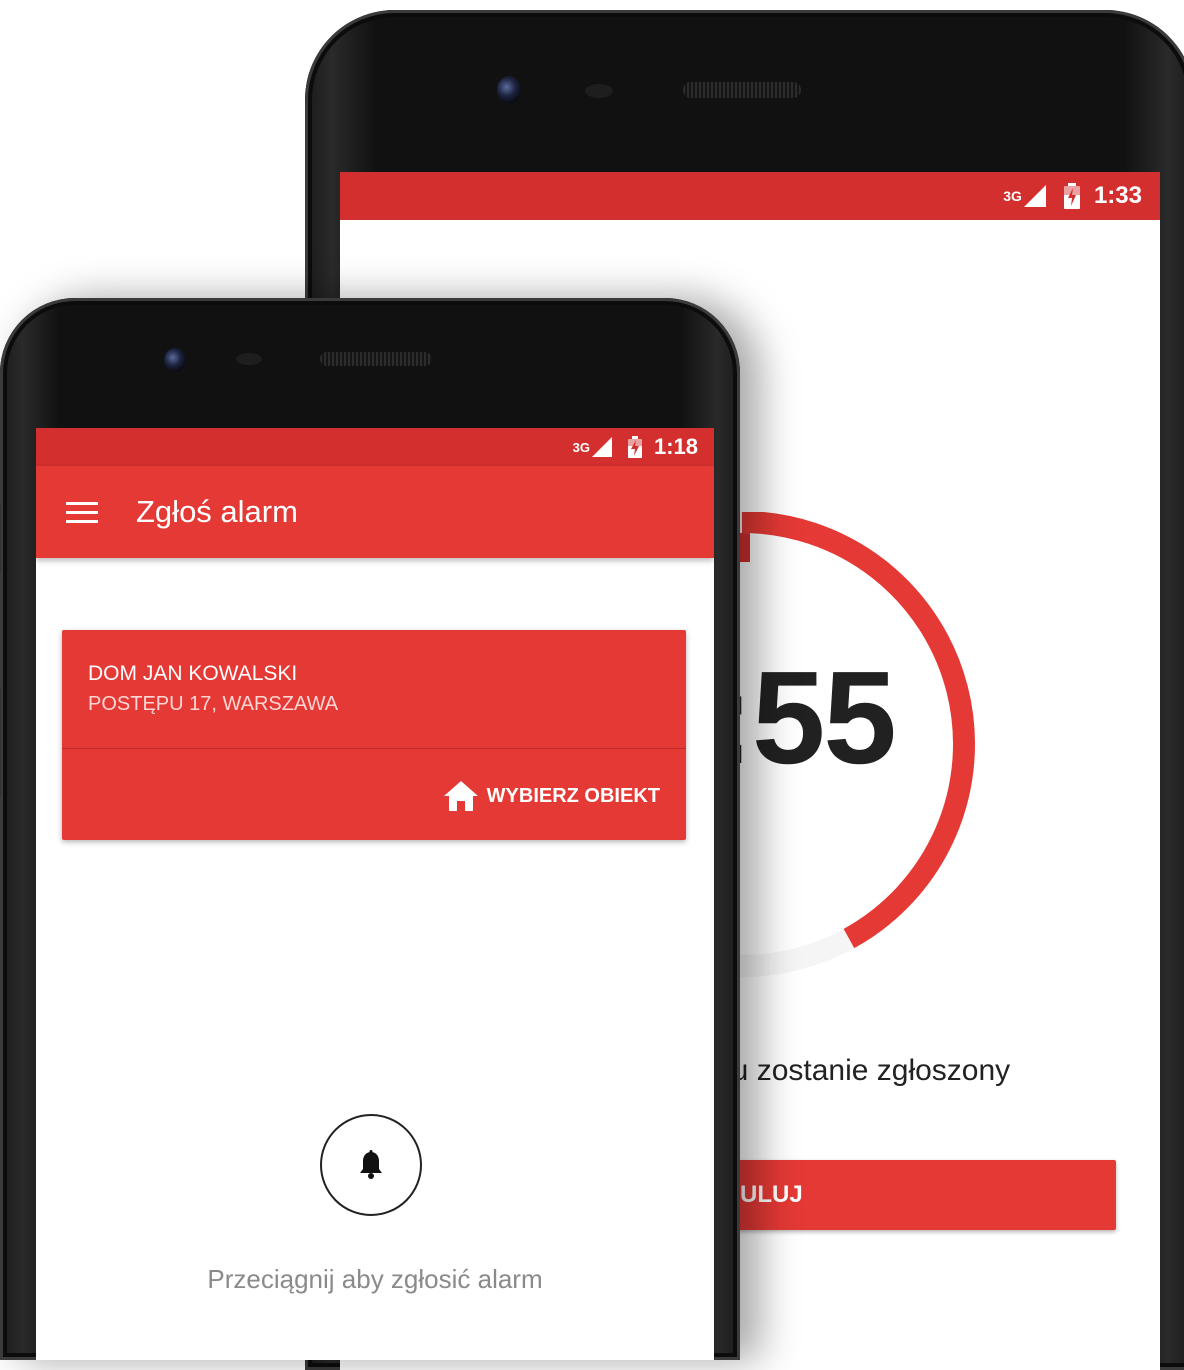  I want to click on status-bar: 3G 1:18, so click(375, 447).